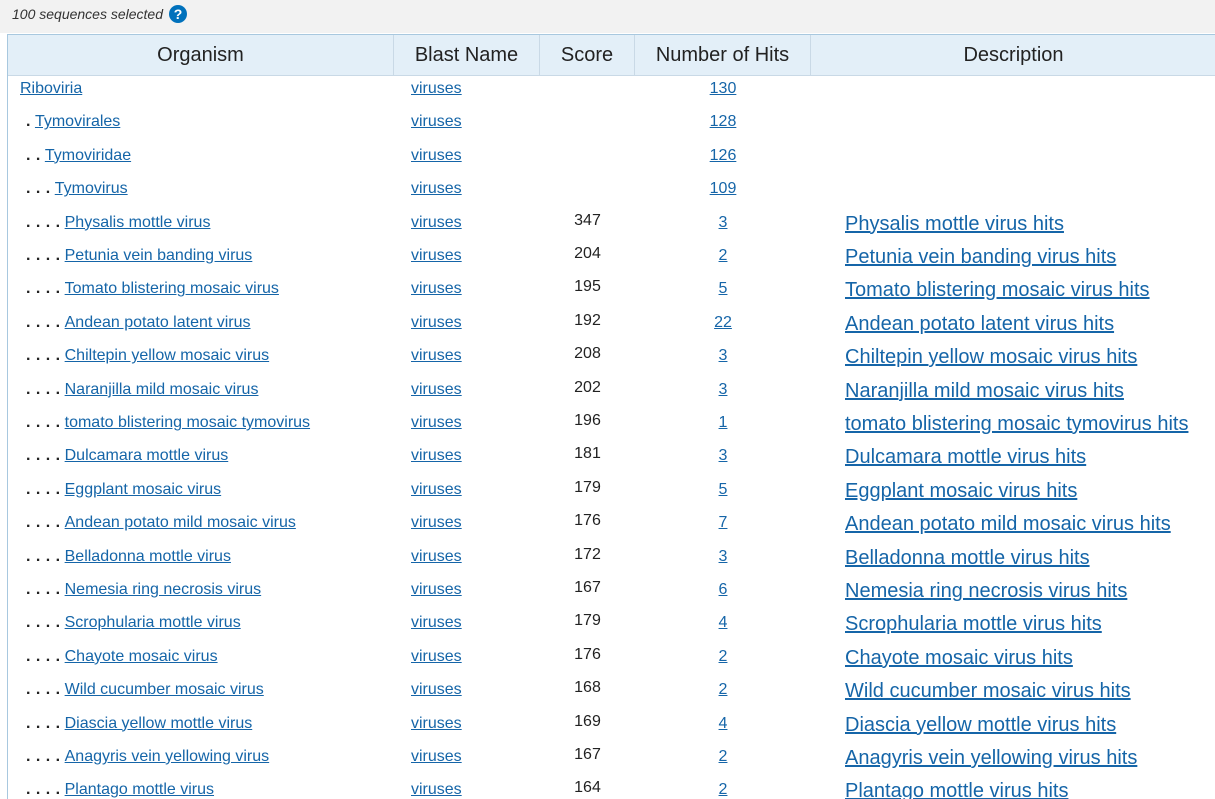  I want to click on organism-link: Dulcamara mottle virus, so click(147, 455).